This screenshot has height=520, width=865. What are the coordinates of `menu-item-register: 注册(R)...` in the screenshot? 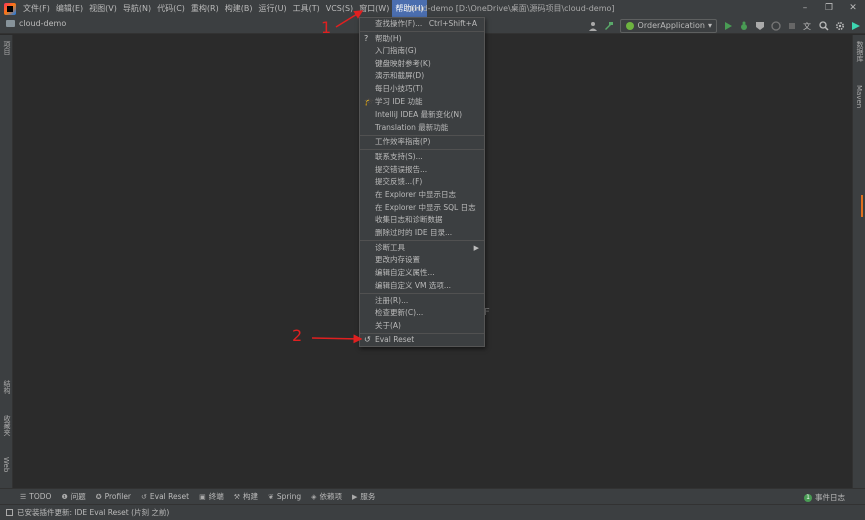 It's located at (422, 301).